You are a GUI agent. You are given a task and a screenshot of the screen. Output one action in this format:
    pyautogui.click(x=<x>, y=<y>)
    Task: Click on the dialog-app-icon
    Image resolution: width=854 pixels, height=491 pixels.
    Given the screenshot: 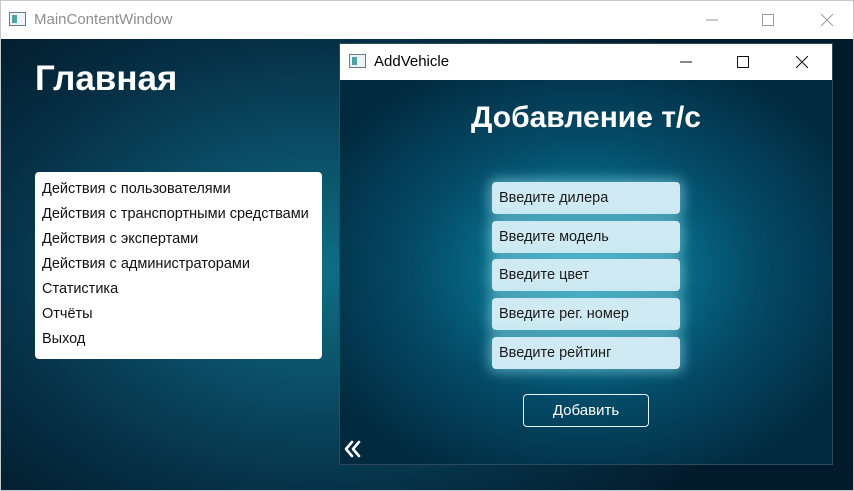 What is the action you would take?
    pyautogui.click(x=357, y=61)
    